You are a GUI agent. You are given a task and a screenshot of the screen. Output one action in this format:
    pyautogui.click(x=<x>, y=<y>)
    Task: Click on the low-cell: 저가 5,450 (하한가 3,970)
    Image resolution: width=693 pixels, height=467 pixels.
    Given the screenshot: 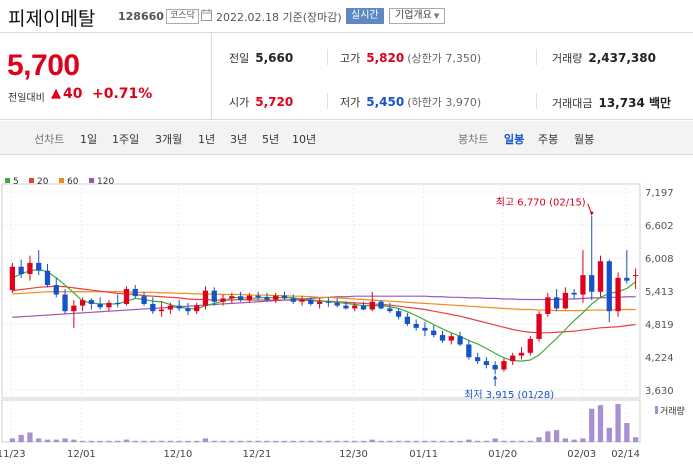 What is the action you would take?
    pyautogui.click(x=410, y=102)
    